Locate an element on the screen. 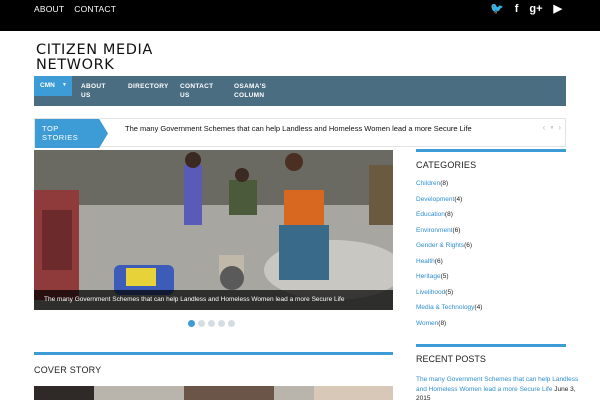  nav-item-label: DIRECTORY is located at coordinates (148, 86).